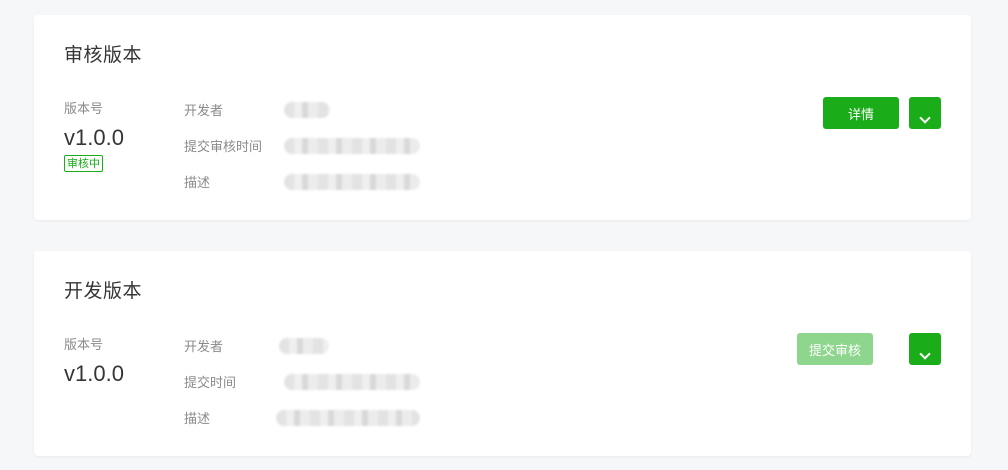 This screenshot has height=470, width=1008. Describe the element at coordinates (103, 55) in the screenshot. I see `review-version-title: 审核版本` at that location.